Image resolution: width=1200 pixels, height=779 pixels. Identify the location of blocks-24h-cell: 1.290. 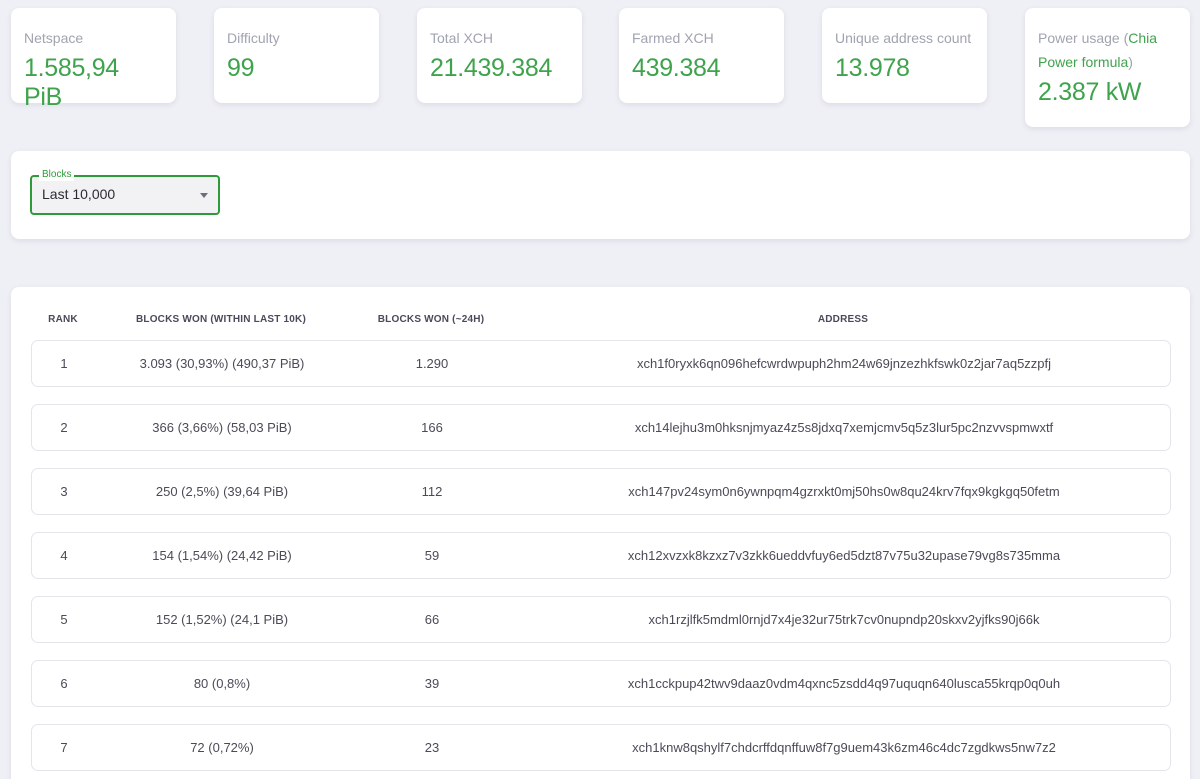
(432, 363).